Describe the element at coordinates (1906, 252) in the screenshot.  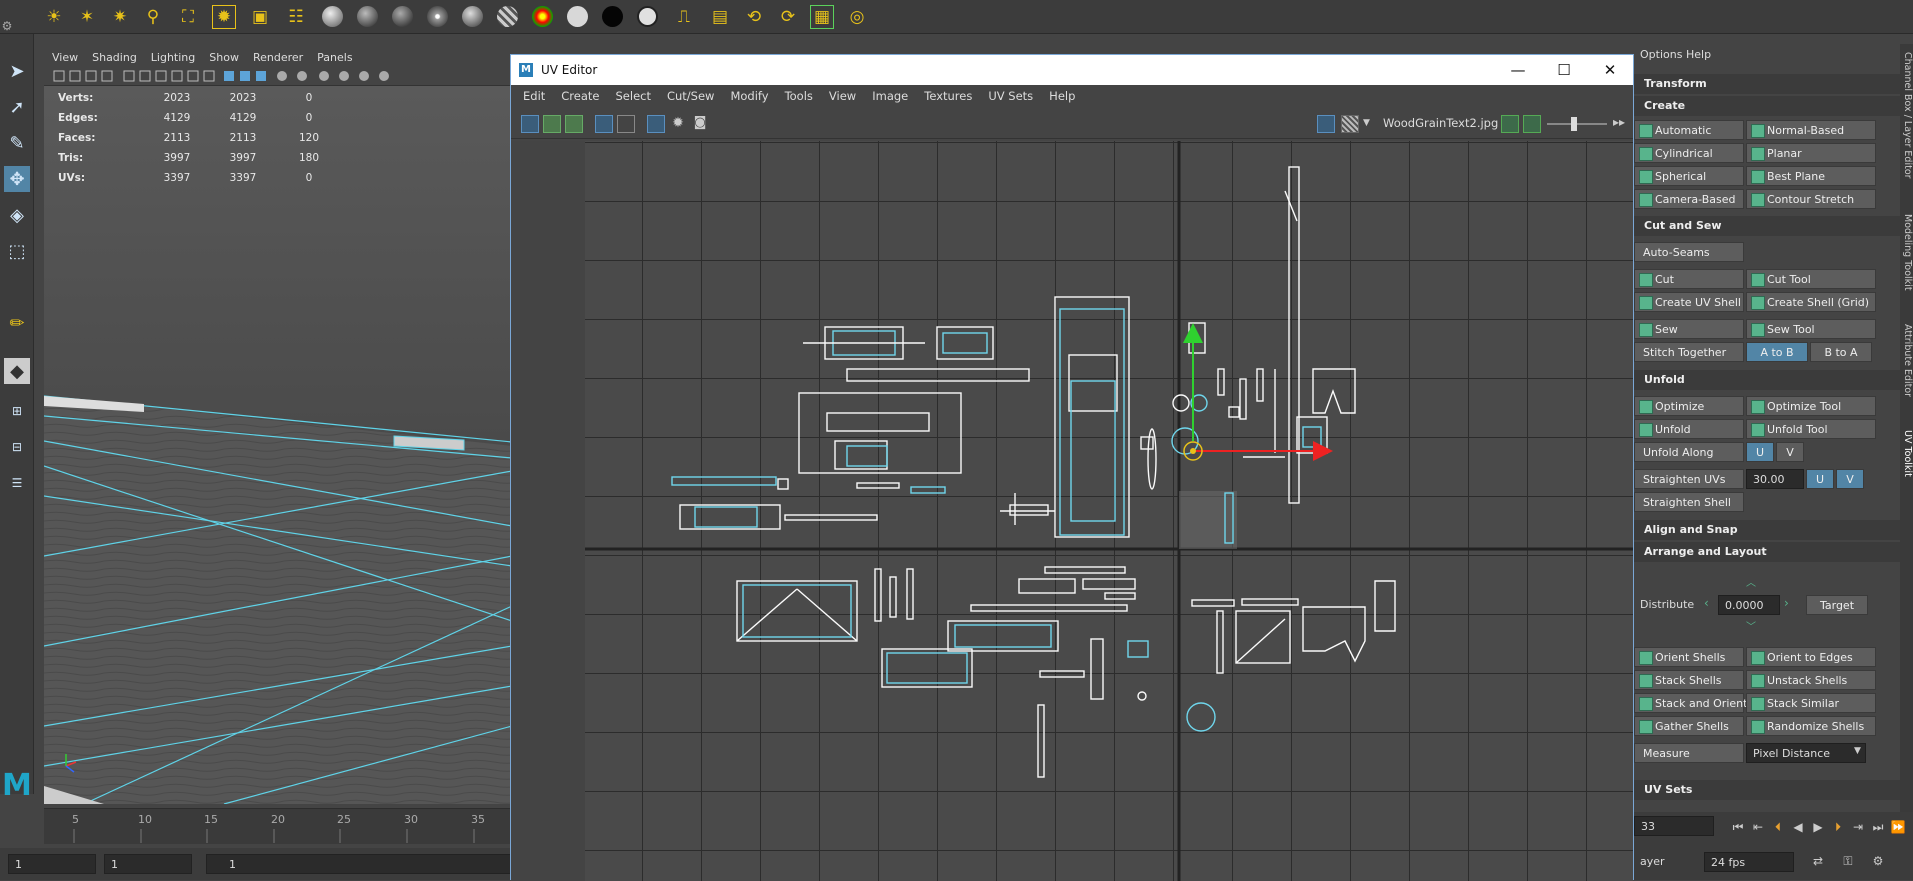
I see `tab-modeling-toolkit: Modeling Toolkit` at that location.